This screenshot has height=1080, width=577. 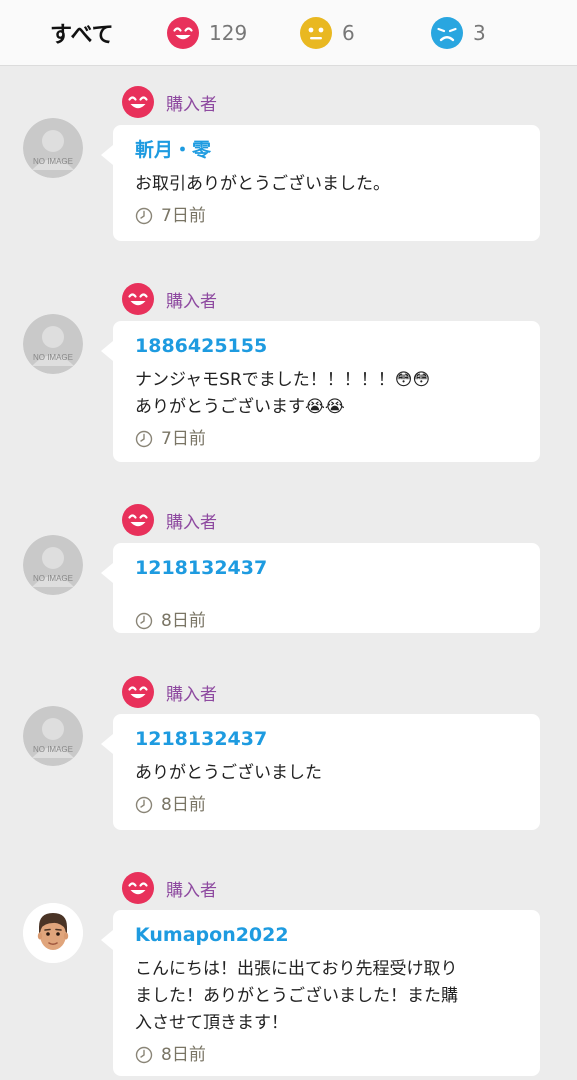 What do you see at coordinates (326, 935) in the screenshot?
I see `username-link: Kumapon2022` at bounding box center [326, 935].